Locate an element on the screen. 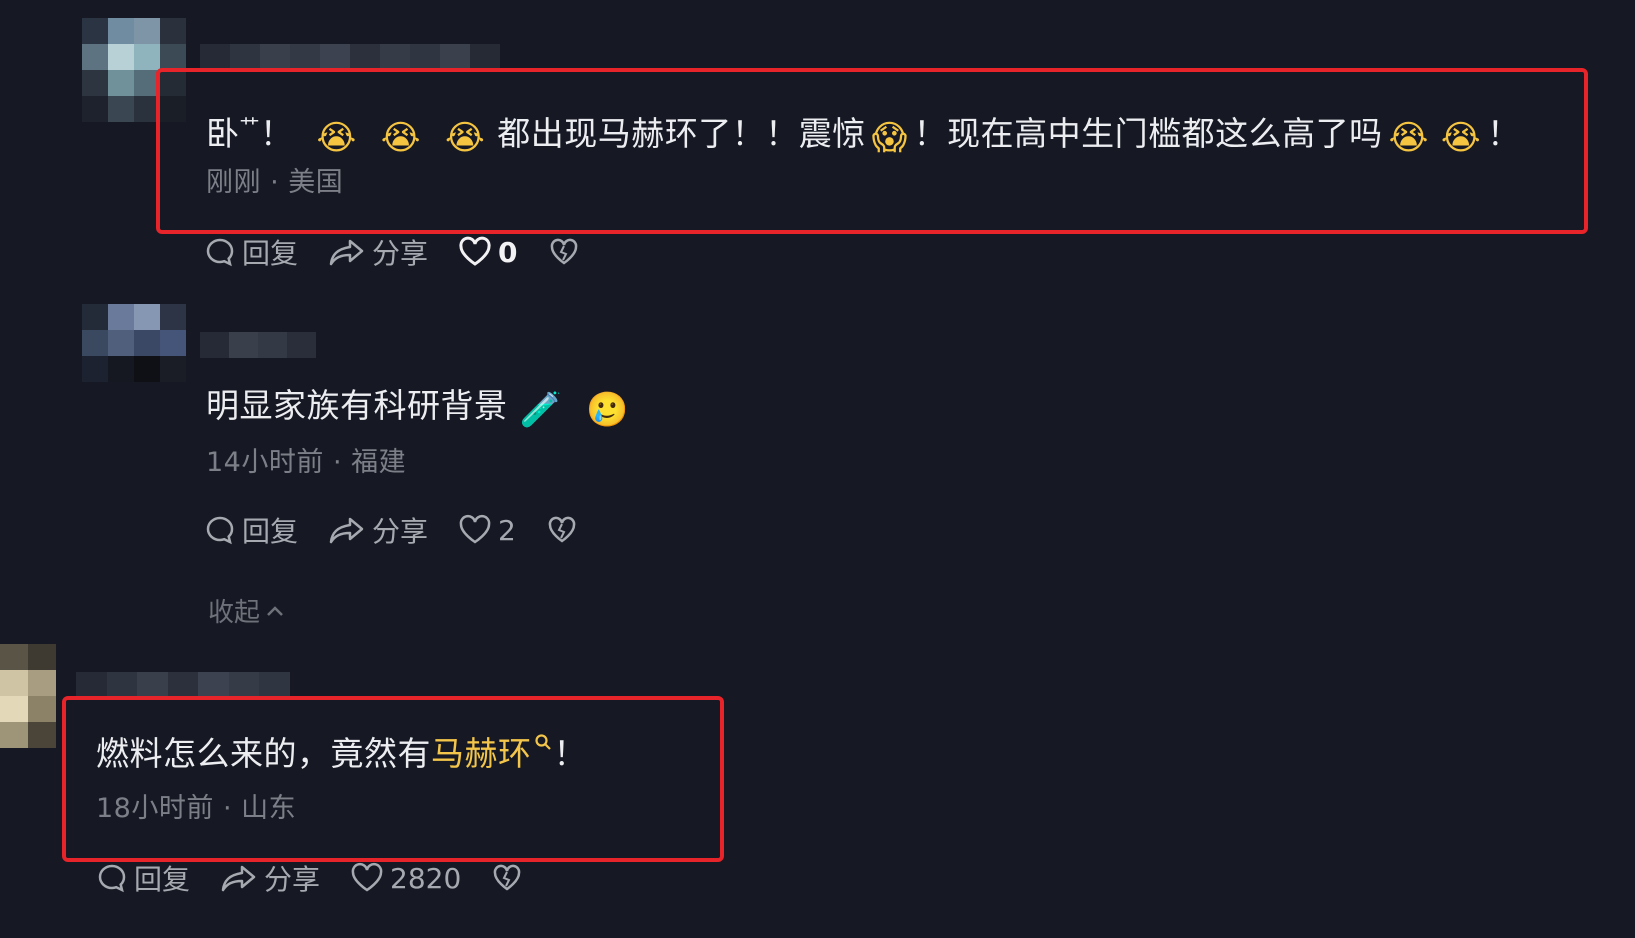 The width and height of the screenshot is (1635, 938). comment-actions: 回复 分享 2 is located at coordinates (409, 530).